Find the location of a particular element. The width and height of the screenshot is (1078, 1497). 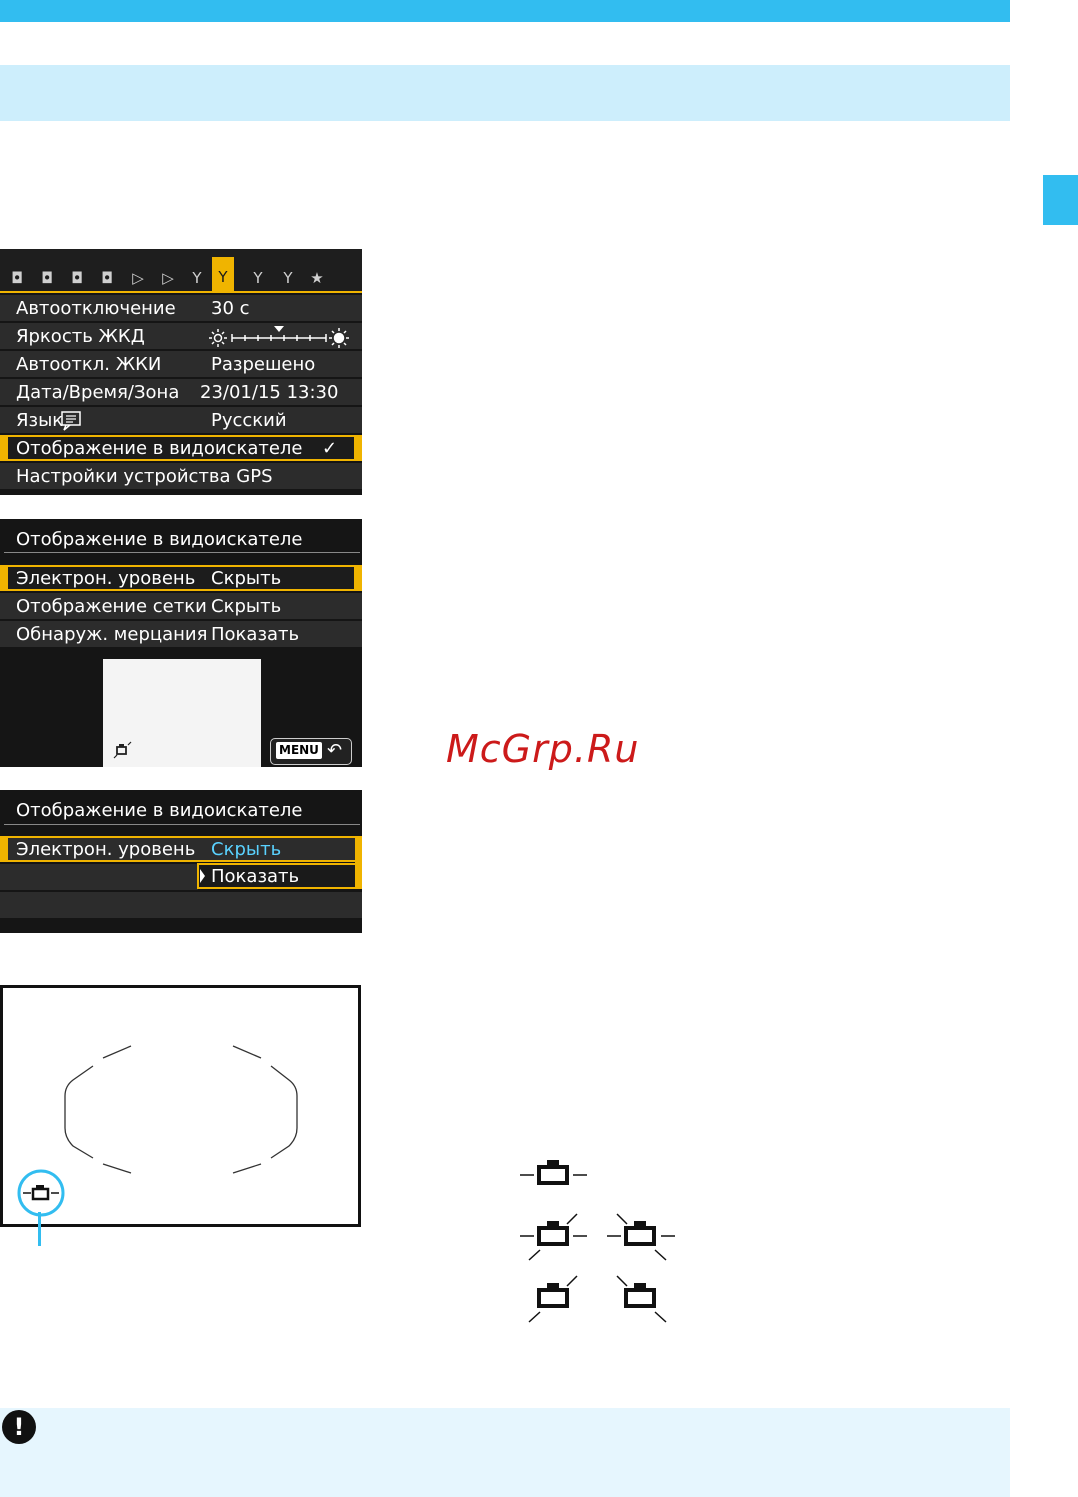

top-color-band is located at coordinates (505, 11).